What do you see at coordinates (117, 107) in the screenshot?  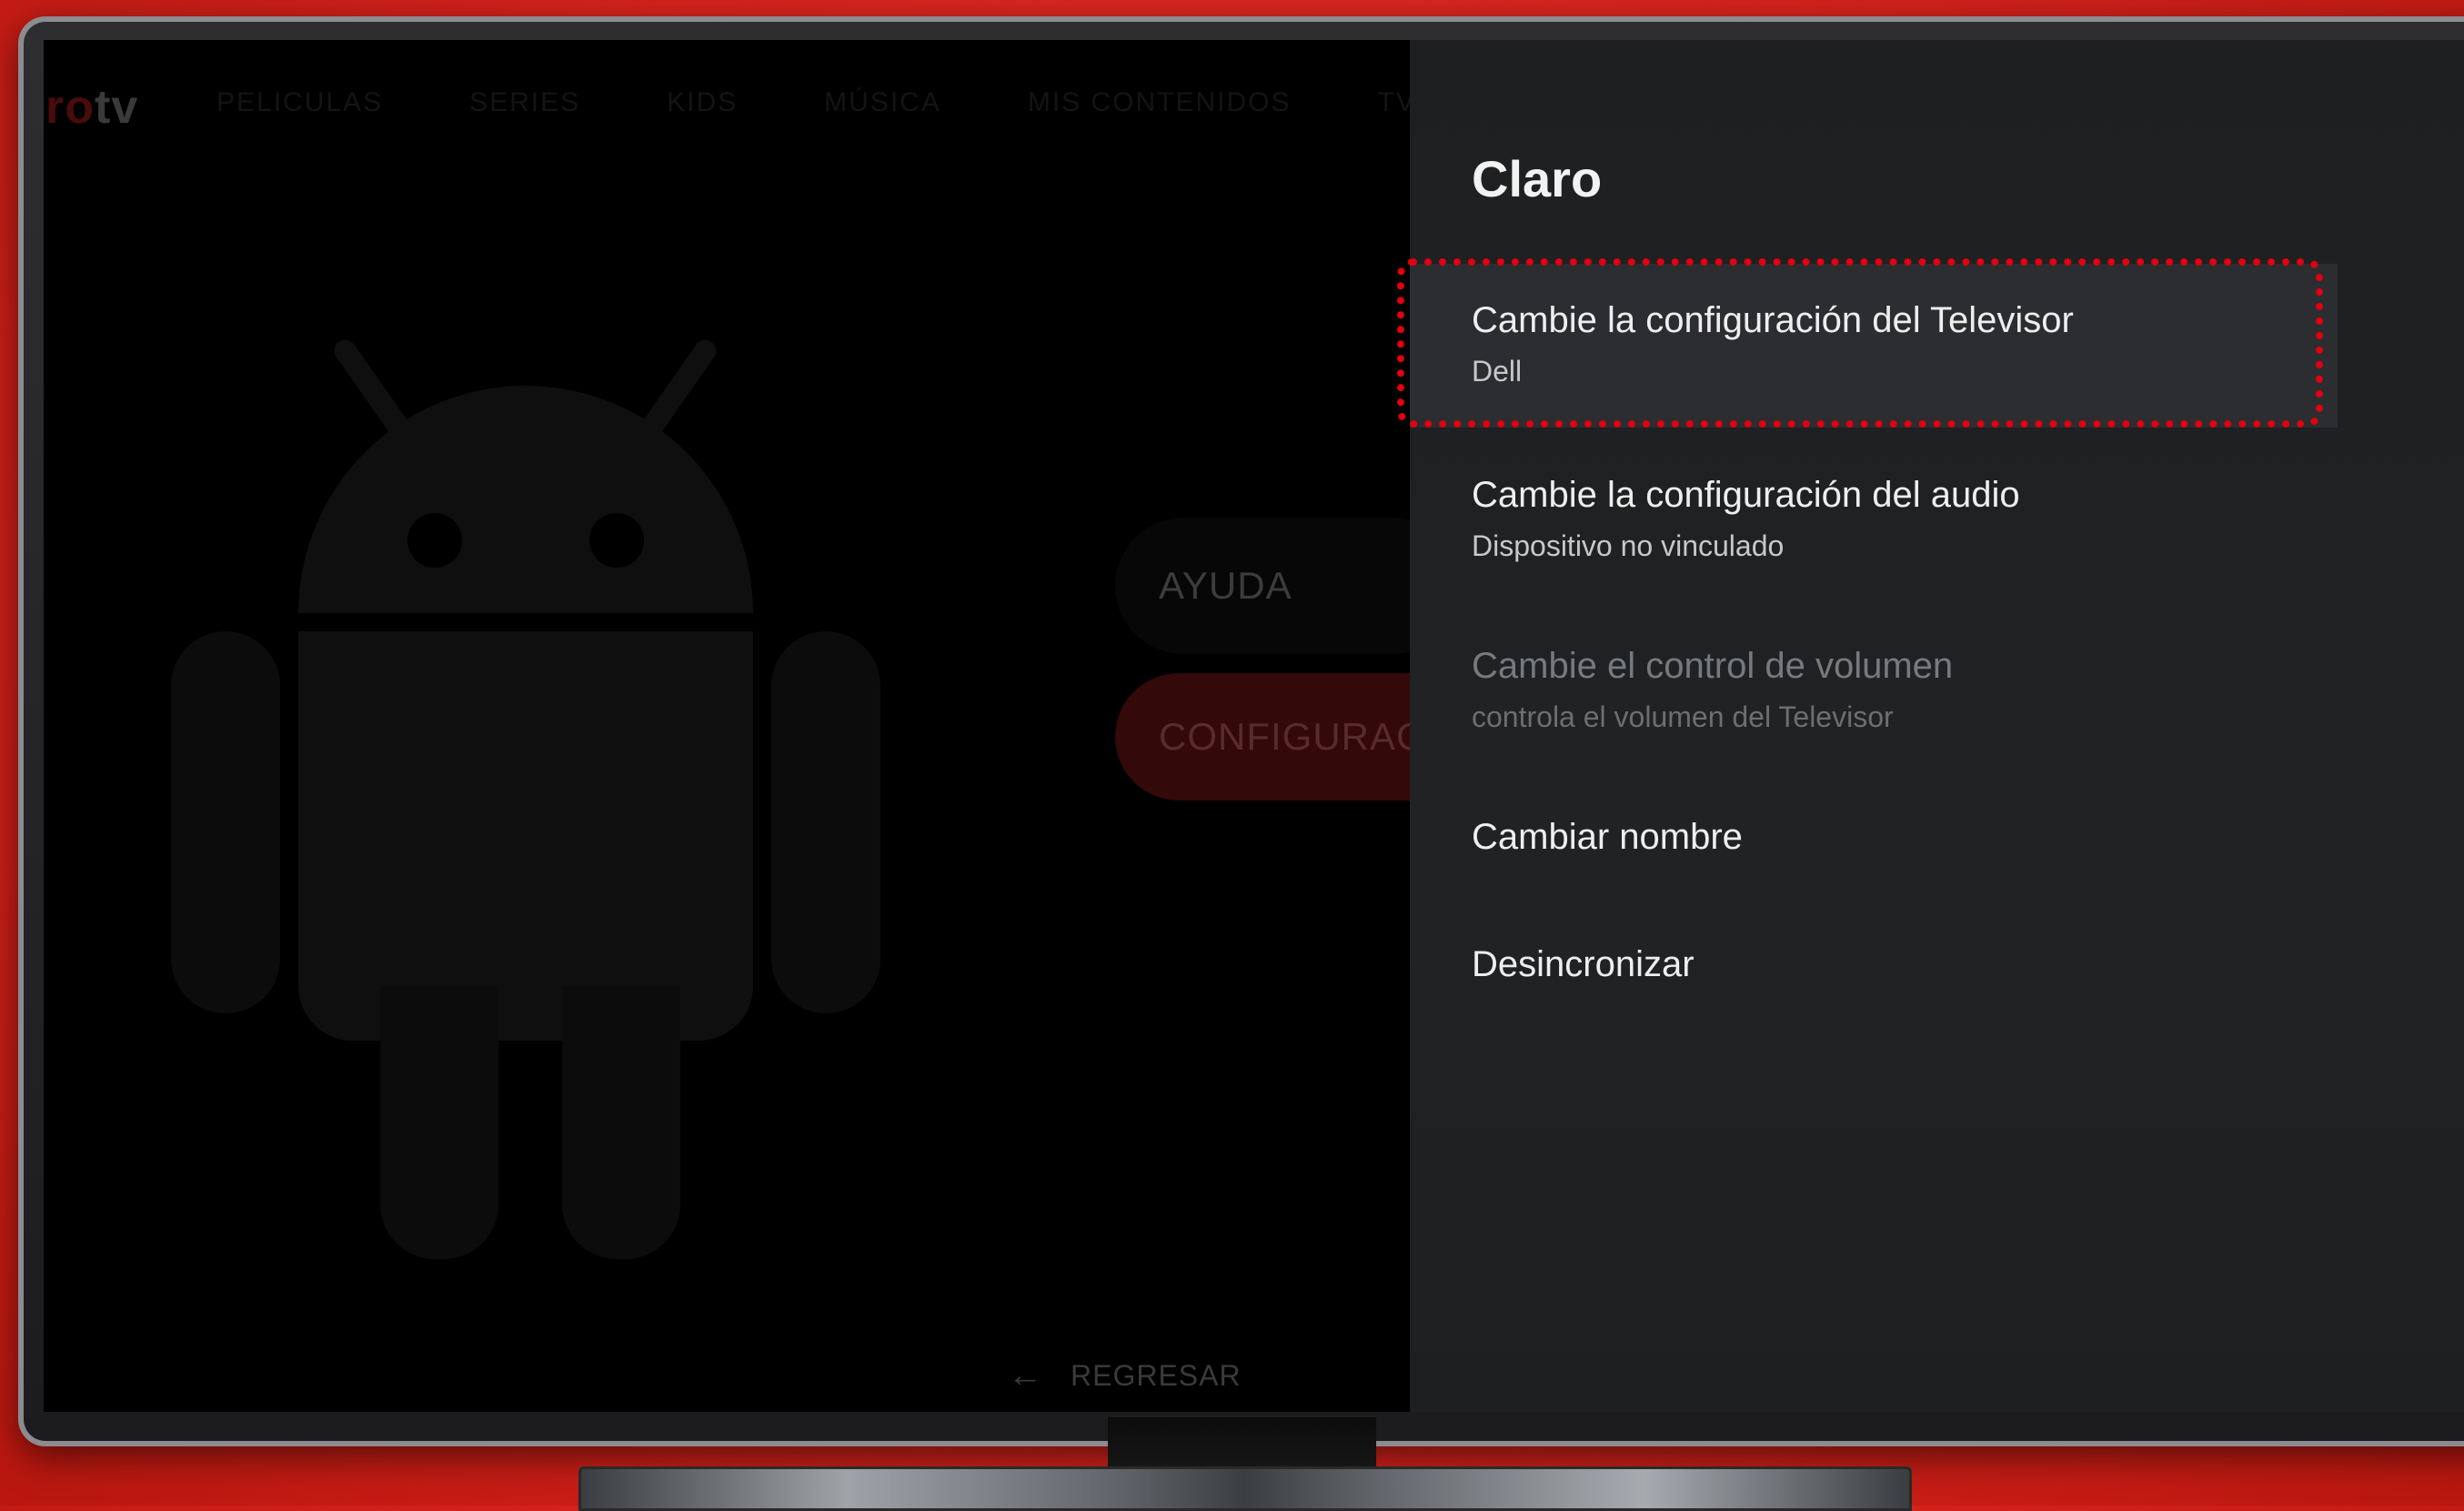 I see `logo-text-tv: tv` at bounding box center [117, 107].